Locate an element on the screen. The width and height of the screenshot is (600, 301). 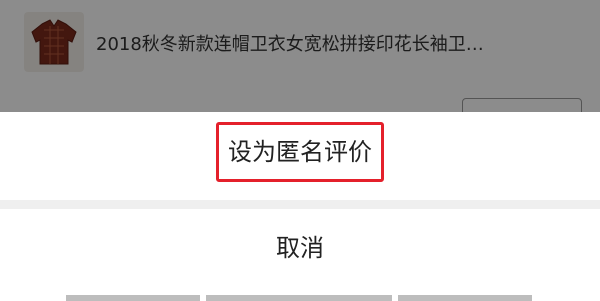
highlight-box: 设为匿名评价 is located at coordinates (300, 152).